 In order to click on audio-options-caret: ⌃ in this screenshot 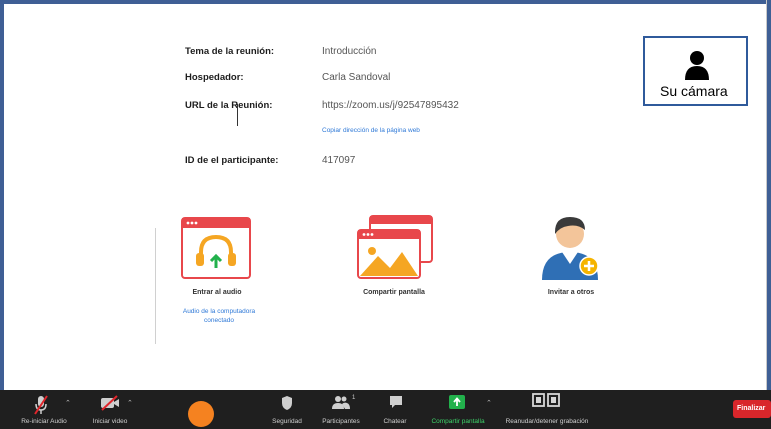, I will do `click(68, 403)`.